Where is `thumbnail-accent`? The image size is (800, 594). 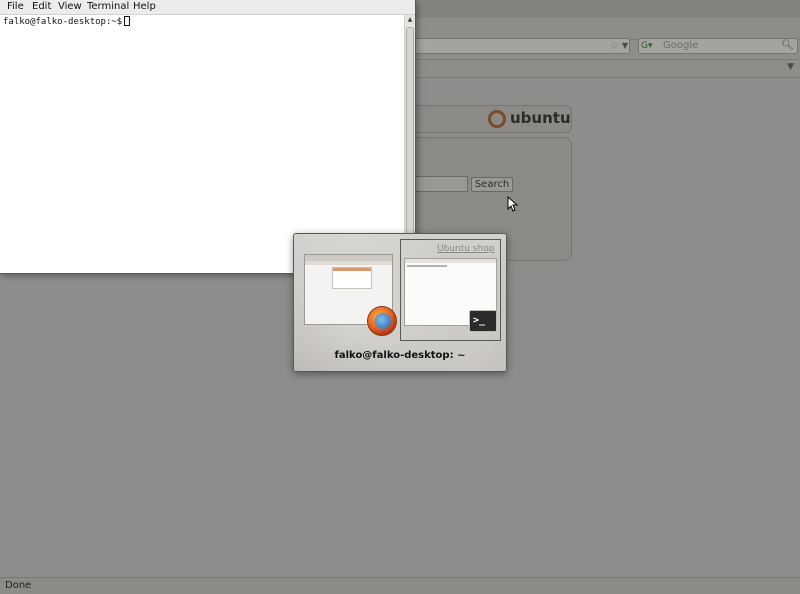 thumbnail-accent is located at coordinates (352, 269).